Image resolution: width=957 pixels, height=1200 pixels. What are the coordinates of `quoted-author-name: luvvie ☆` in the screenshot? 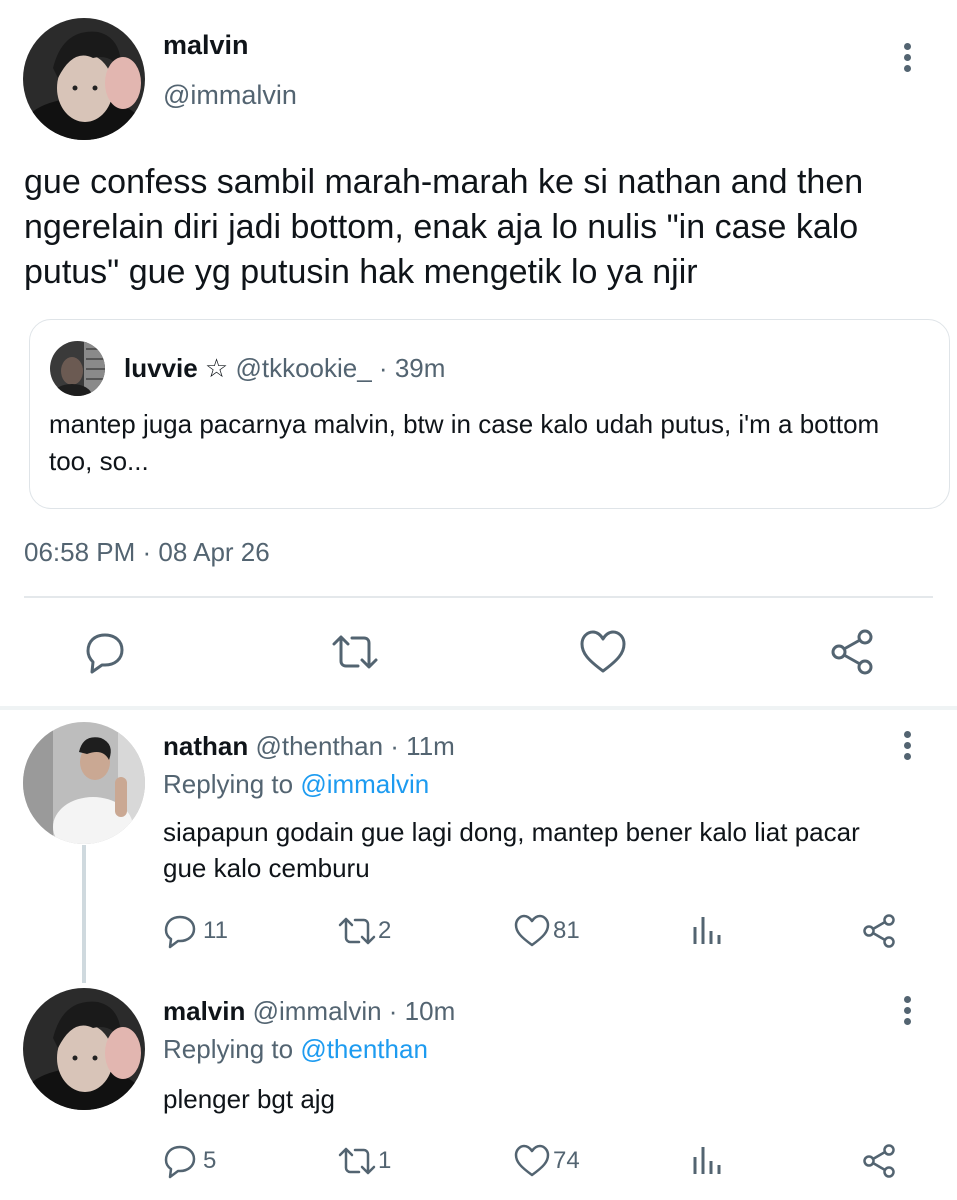 It's located at (176, 368).